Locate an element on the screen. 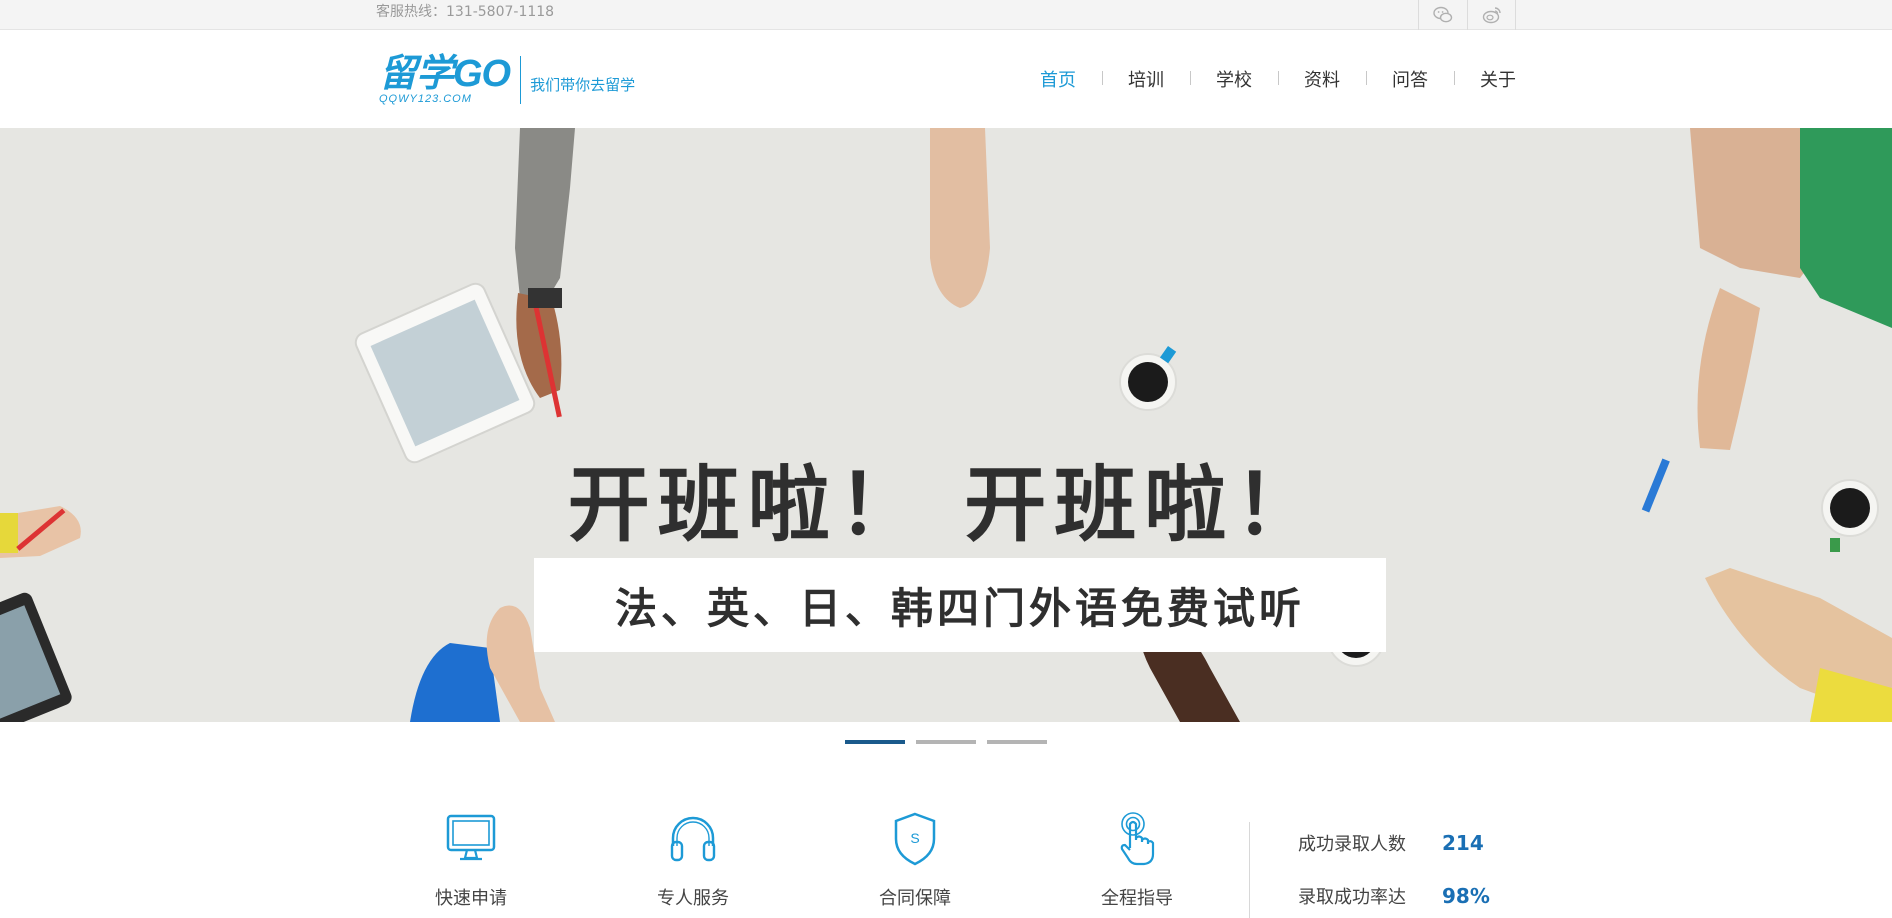 This screenshot has height=918, width=1892. touch-hand-icon is located at coordinates (1137, 839).